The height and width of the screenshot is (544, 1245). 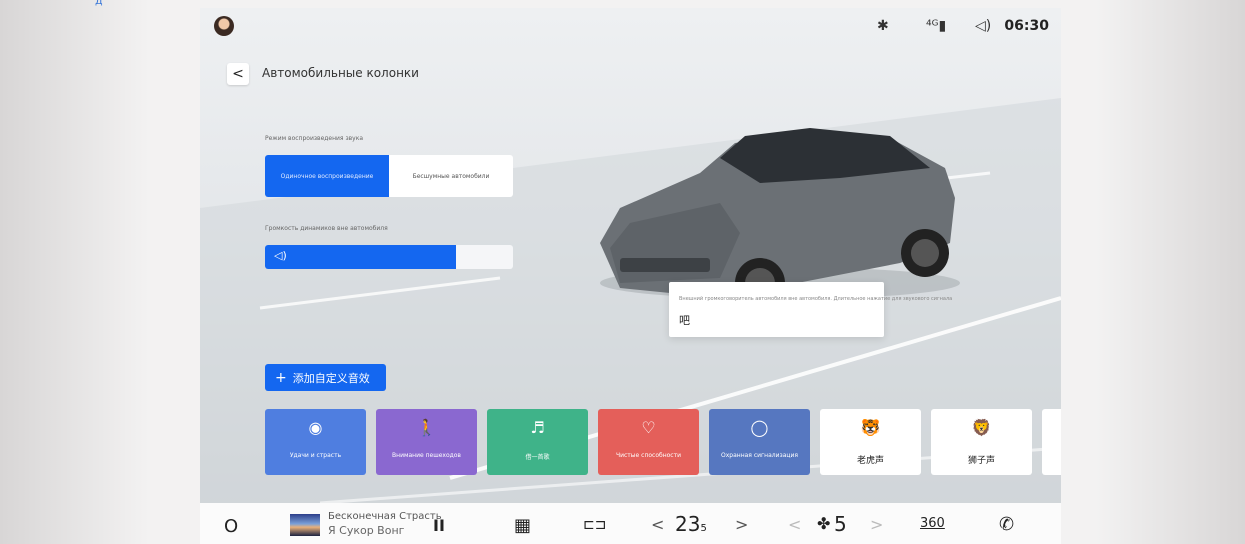 What do you see at coordinates (224, 26) in the screenshot?
I see `user-avatar` at bounding box center [224, 26].